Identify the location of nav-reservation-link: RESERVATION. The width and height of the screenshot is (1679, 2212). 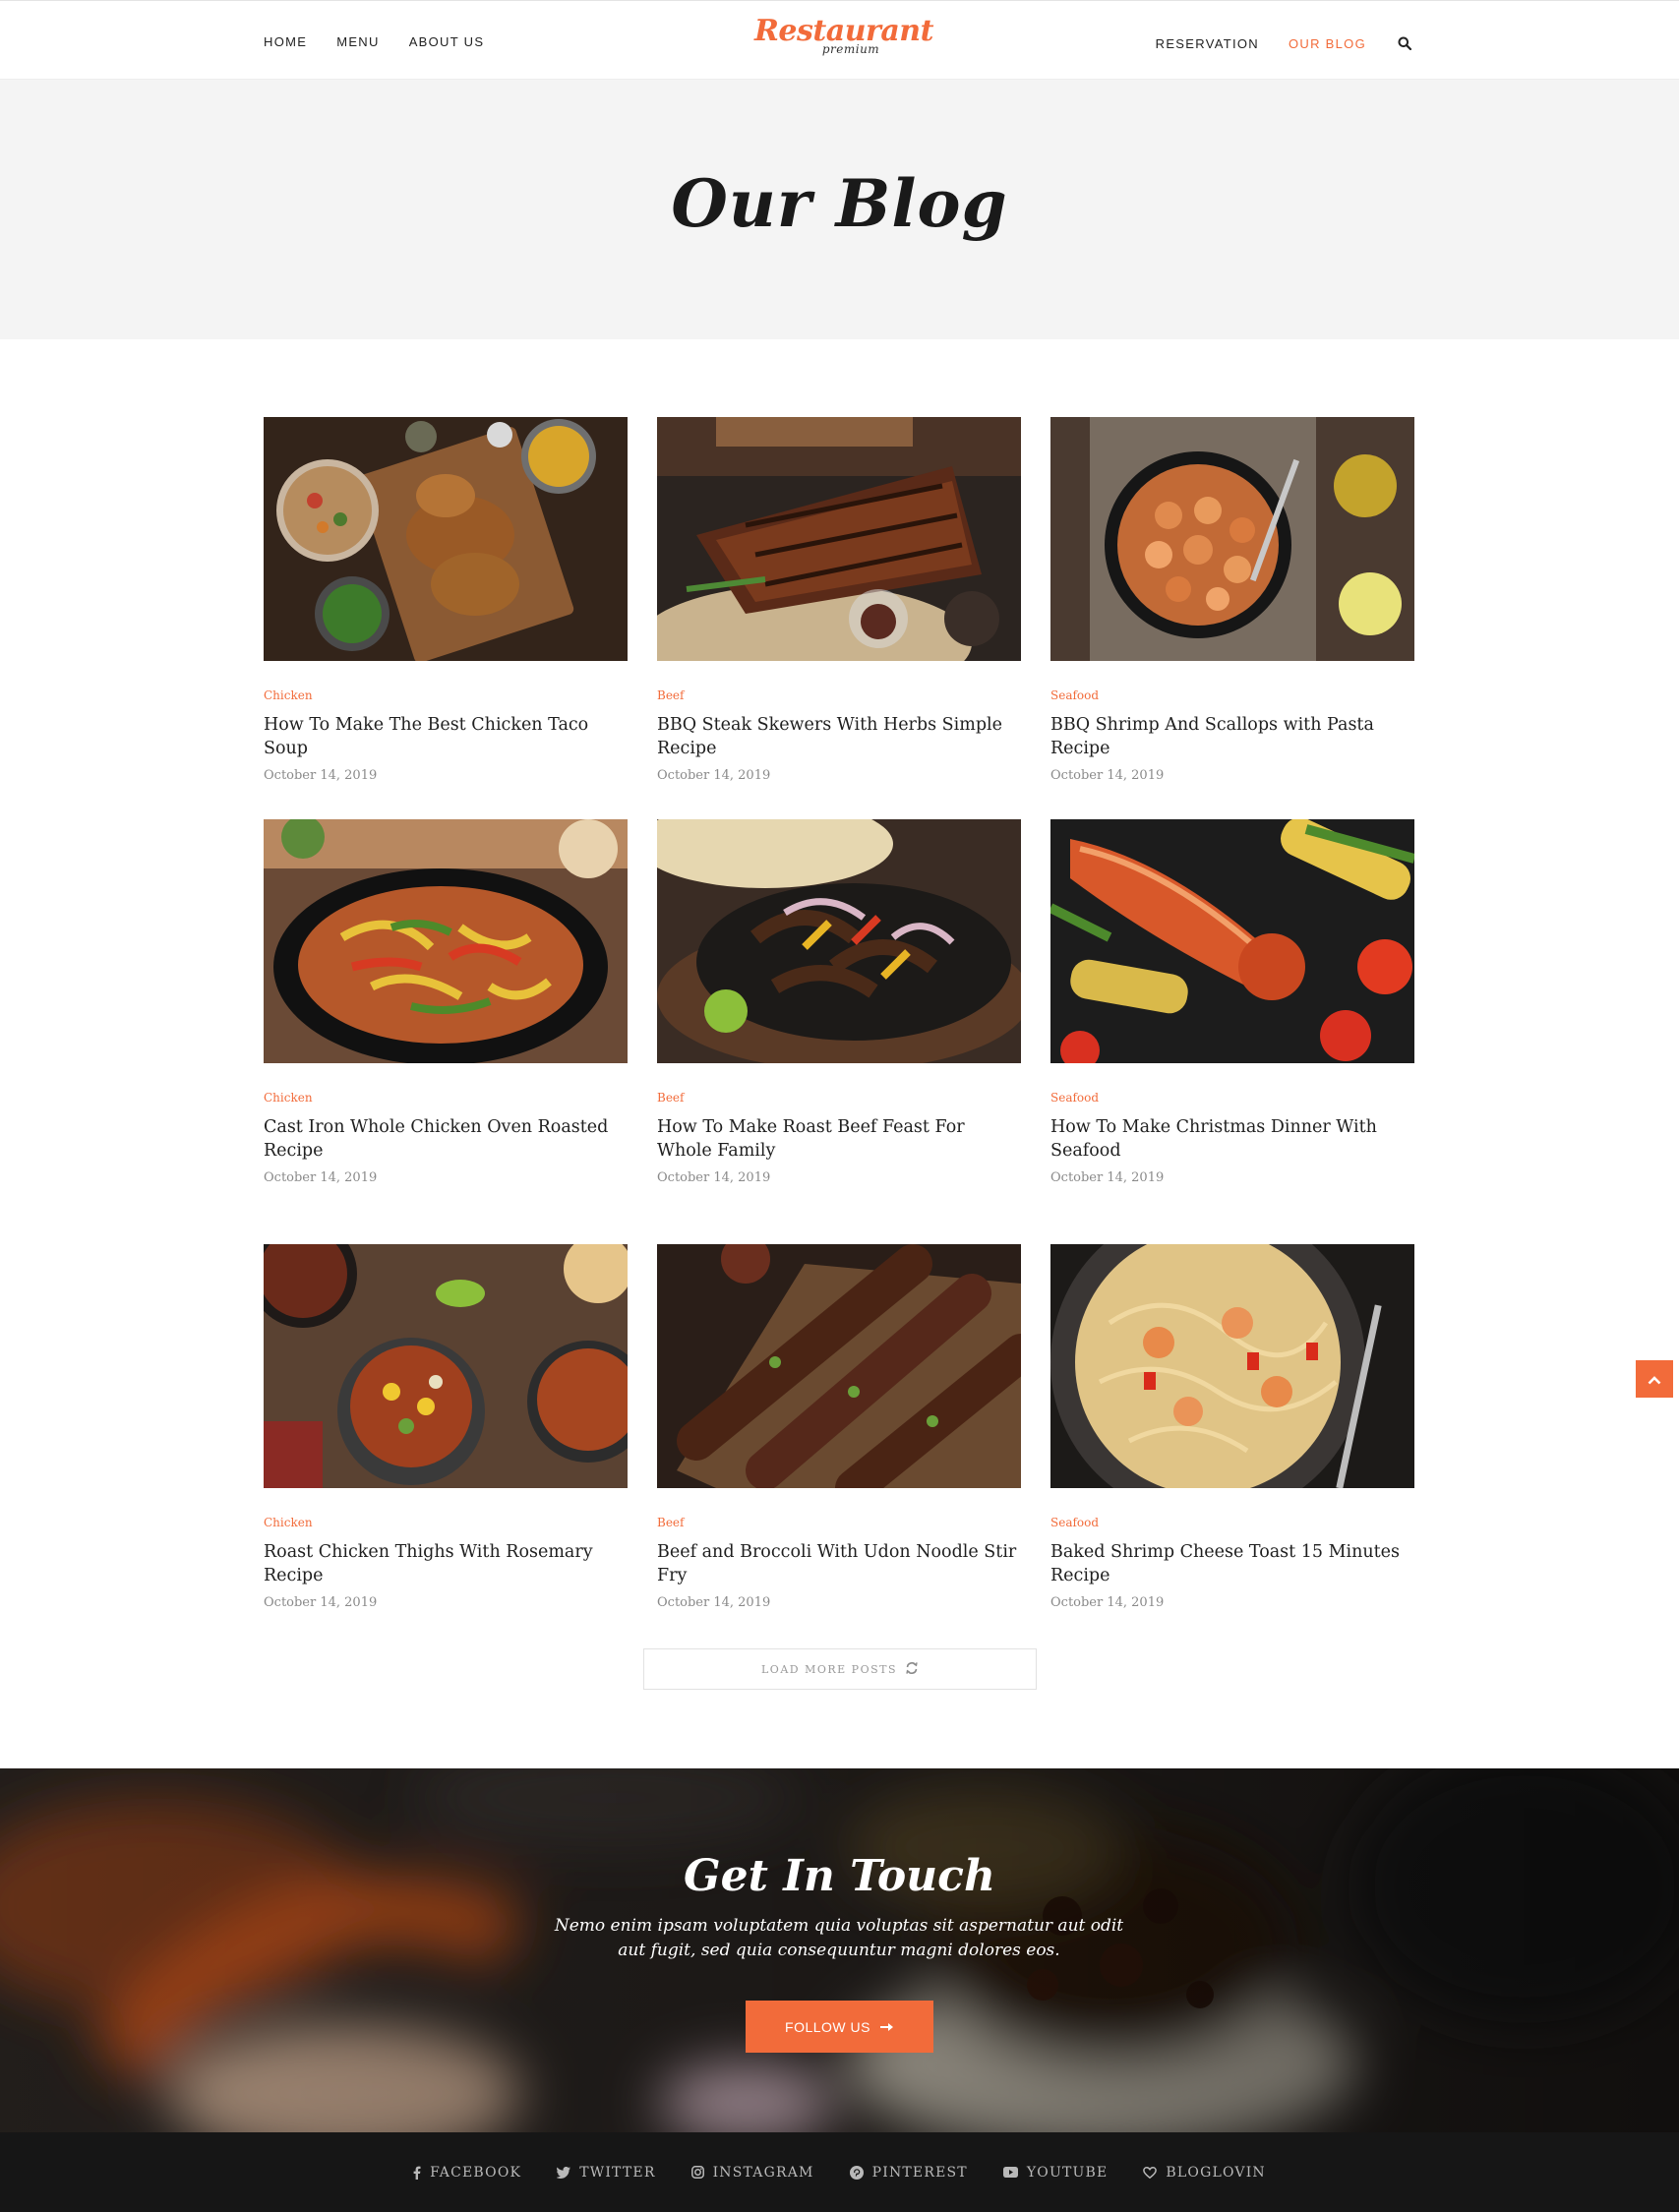
(1207, 43).